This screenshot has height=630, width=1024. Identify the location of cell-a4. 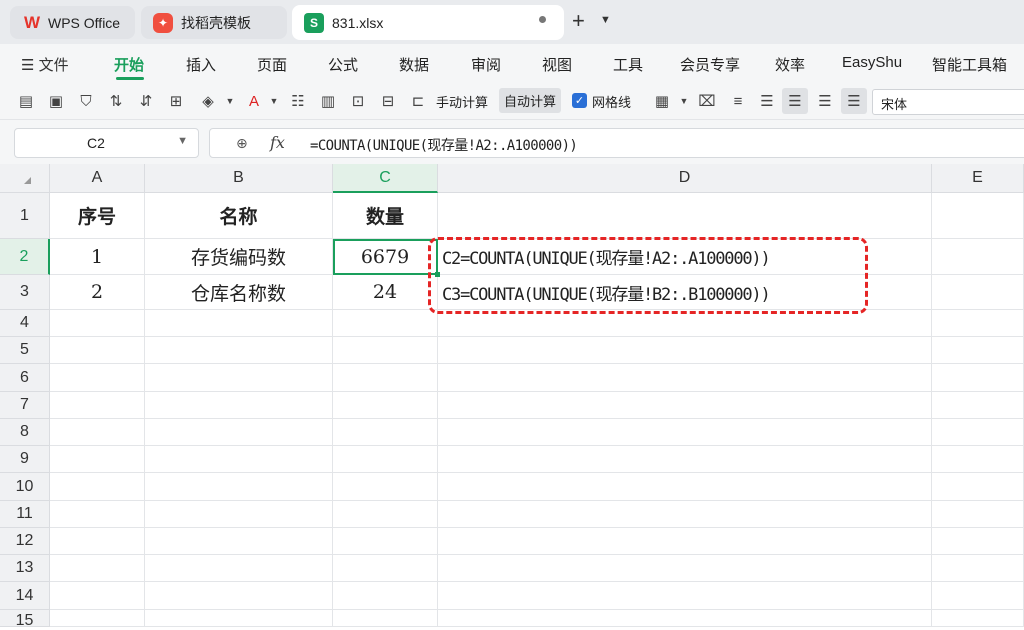
(97, 323).